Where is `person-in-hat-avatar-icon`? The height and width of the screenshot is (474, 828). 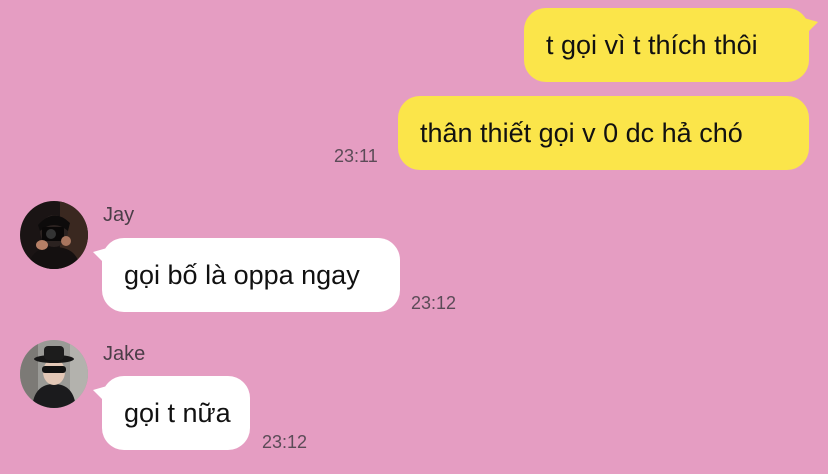 person-in-hat-avatar-icon is located at coordinates (54, 374).